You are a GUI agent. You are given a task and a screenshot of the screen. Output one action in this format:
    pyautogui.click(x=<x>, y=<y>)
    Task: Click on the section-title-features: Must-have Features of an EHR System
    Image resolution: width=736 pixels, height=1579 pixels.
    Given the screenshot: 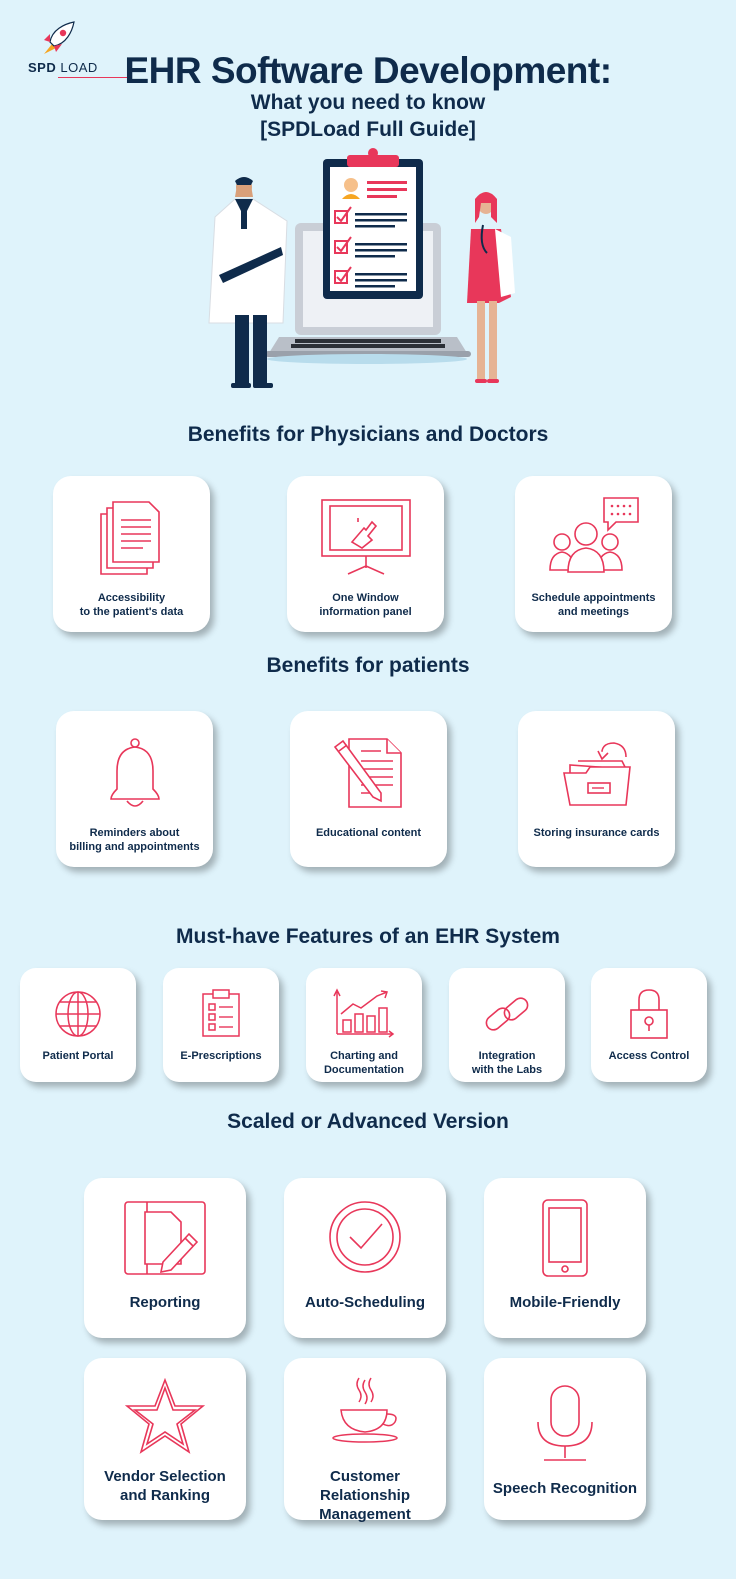 What is the action you would take?
    pyautogui.click(x=368, y=936)
    